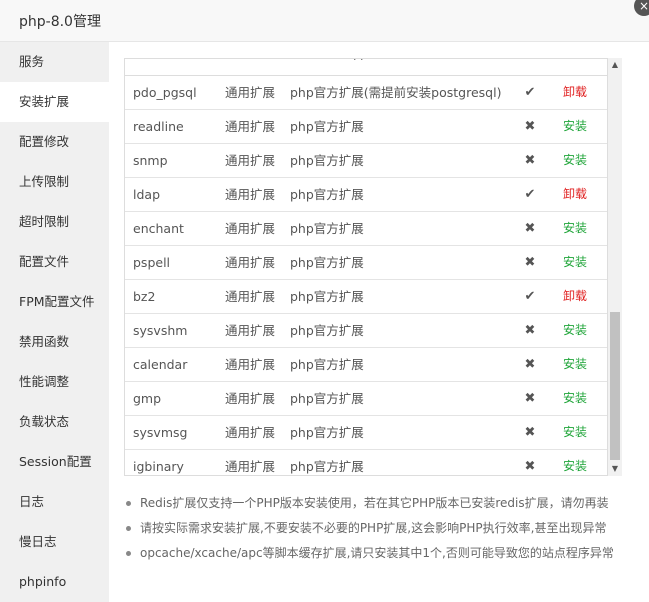 Image resolution: width=649 pixels, height=602 pixels. Describe the element at coordinates (147, 194) in the screenshot. I see `extension-name: ldap` at that location.